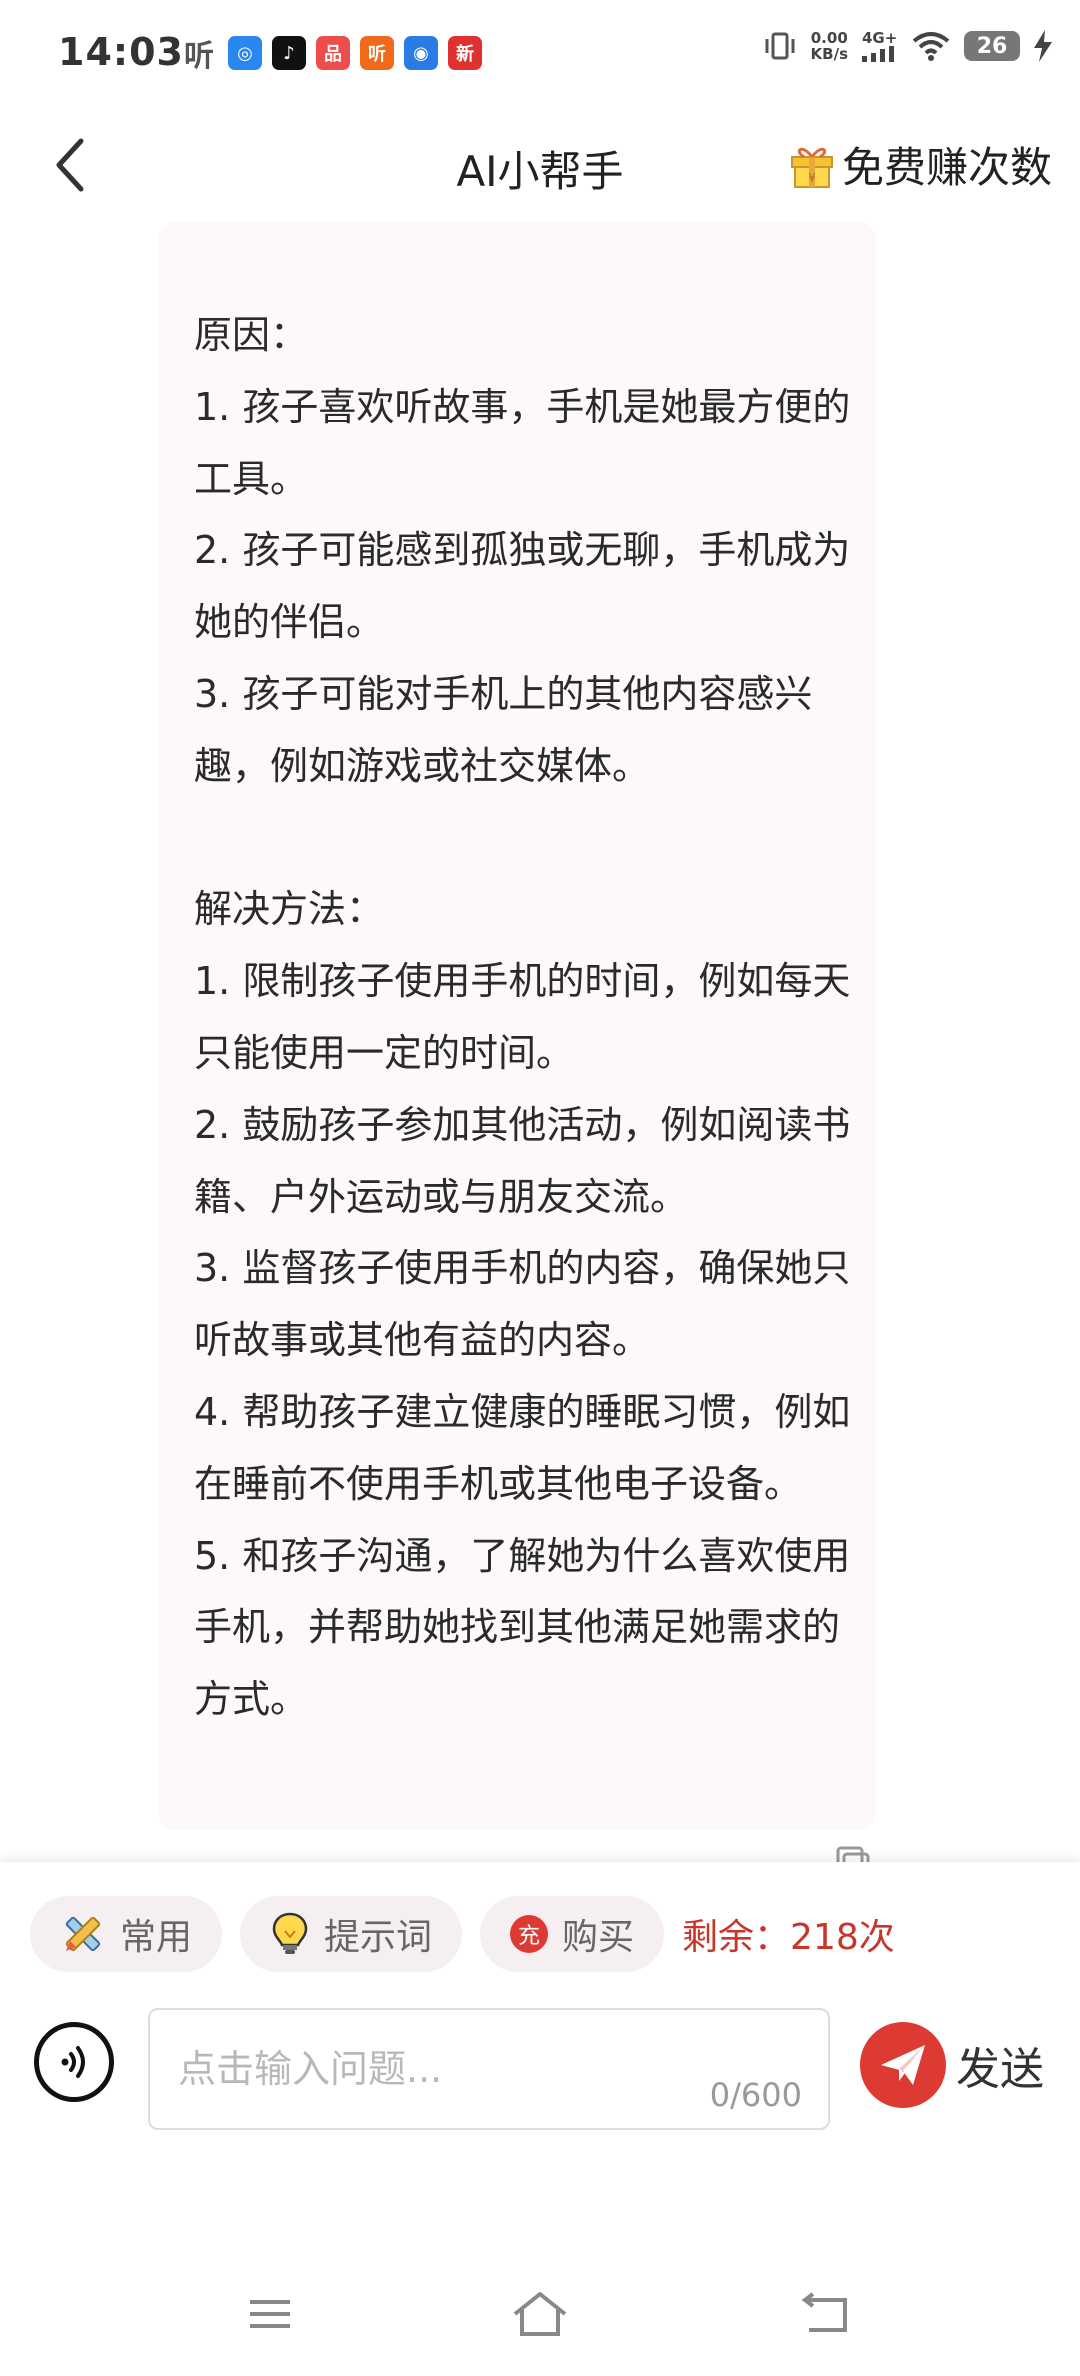 This screenshot has width=1080, height=2376. Describe the element at coordinates (952, 2065) in the screenshot. I see `send-button: 发送` at that location.